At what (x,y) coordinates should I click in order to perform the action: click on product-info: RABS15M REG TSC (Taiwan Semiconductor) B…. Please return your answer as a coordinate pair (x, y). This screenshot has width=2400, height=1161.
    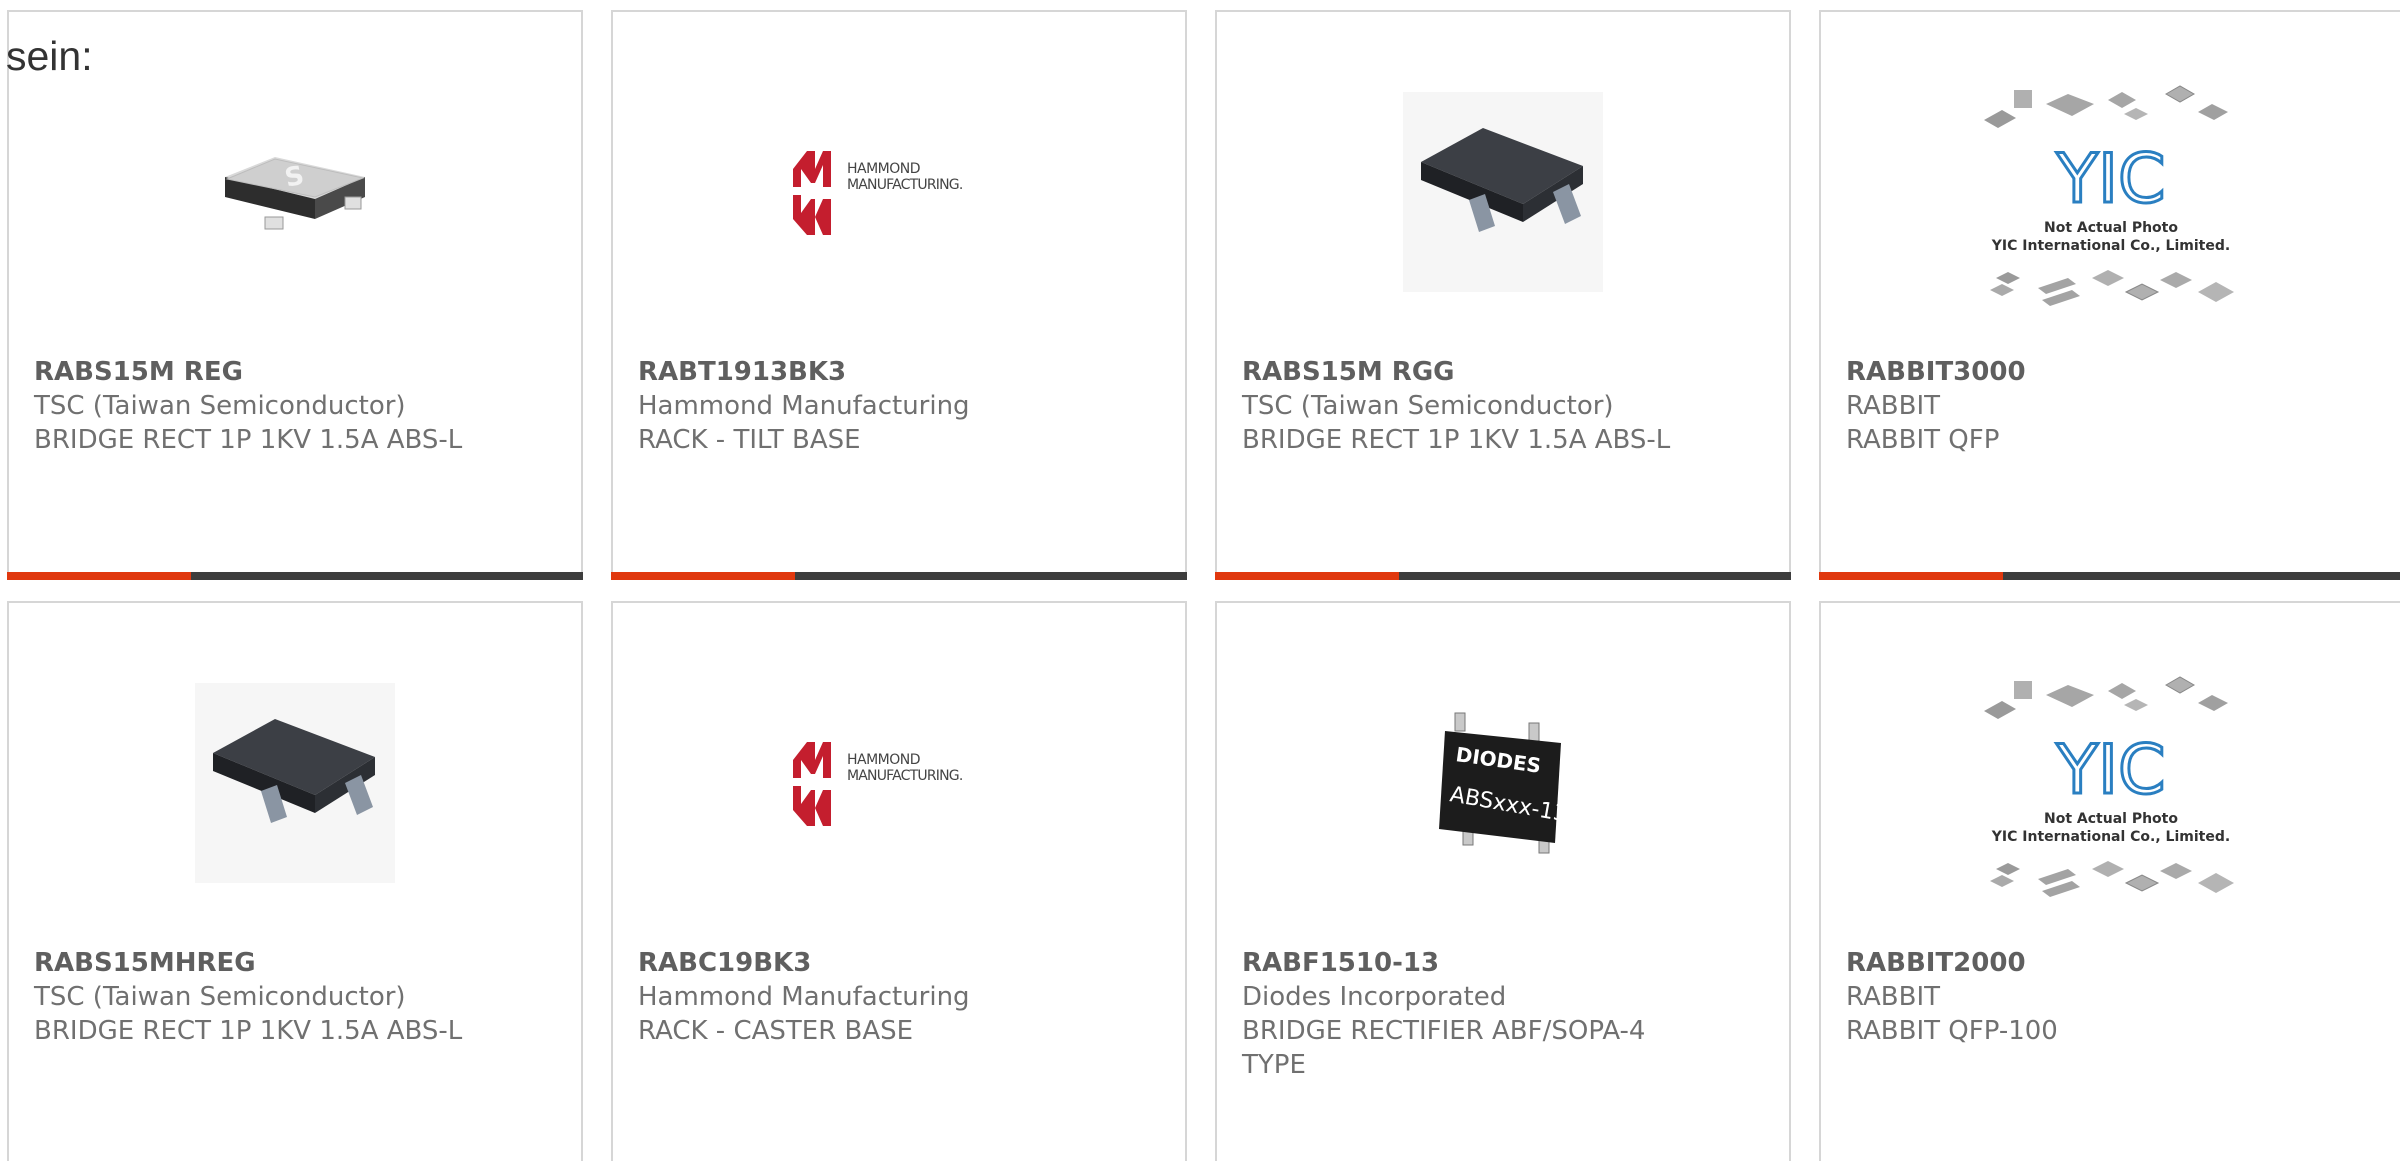
    Looking at the image, I should click on (297, 406).